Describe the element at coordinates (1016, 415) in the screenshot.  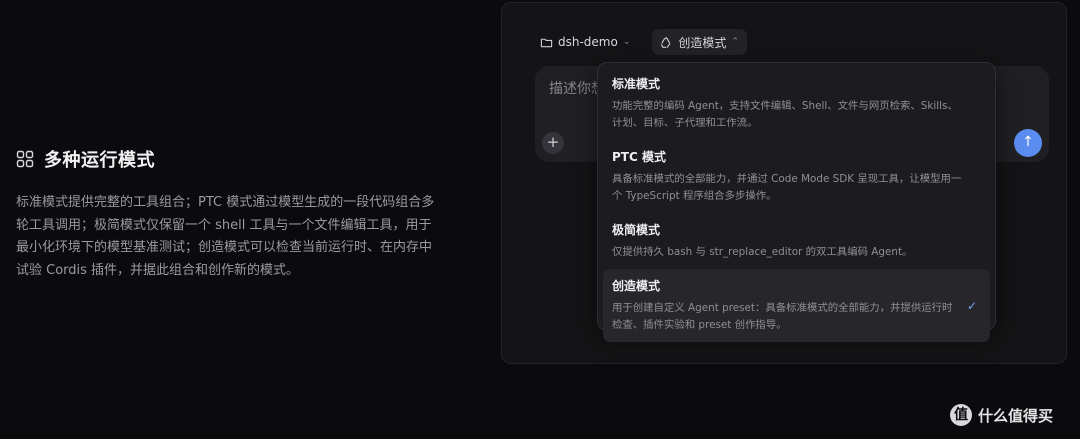
I see `watermark-text: 什么值得买` at that location.